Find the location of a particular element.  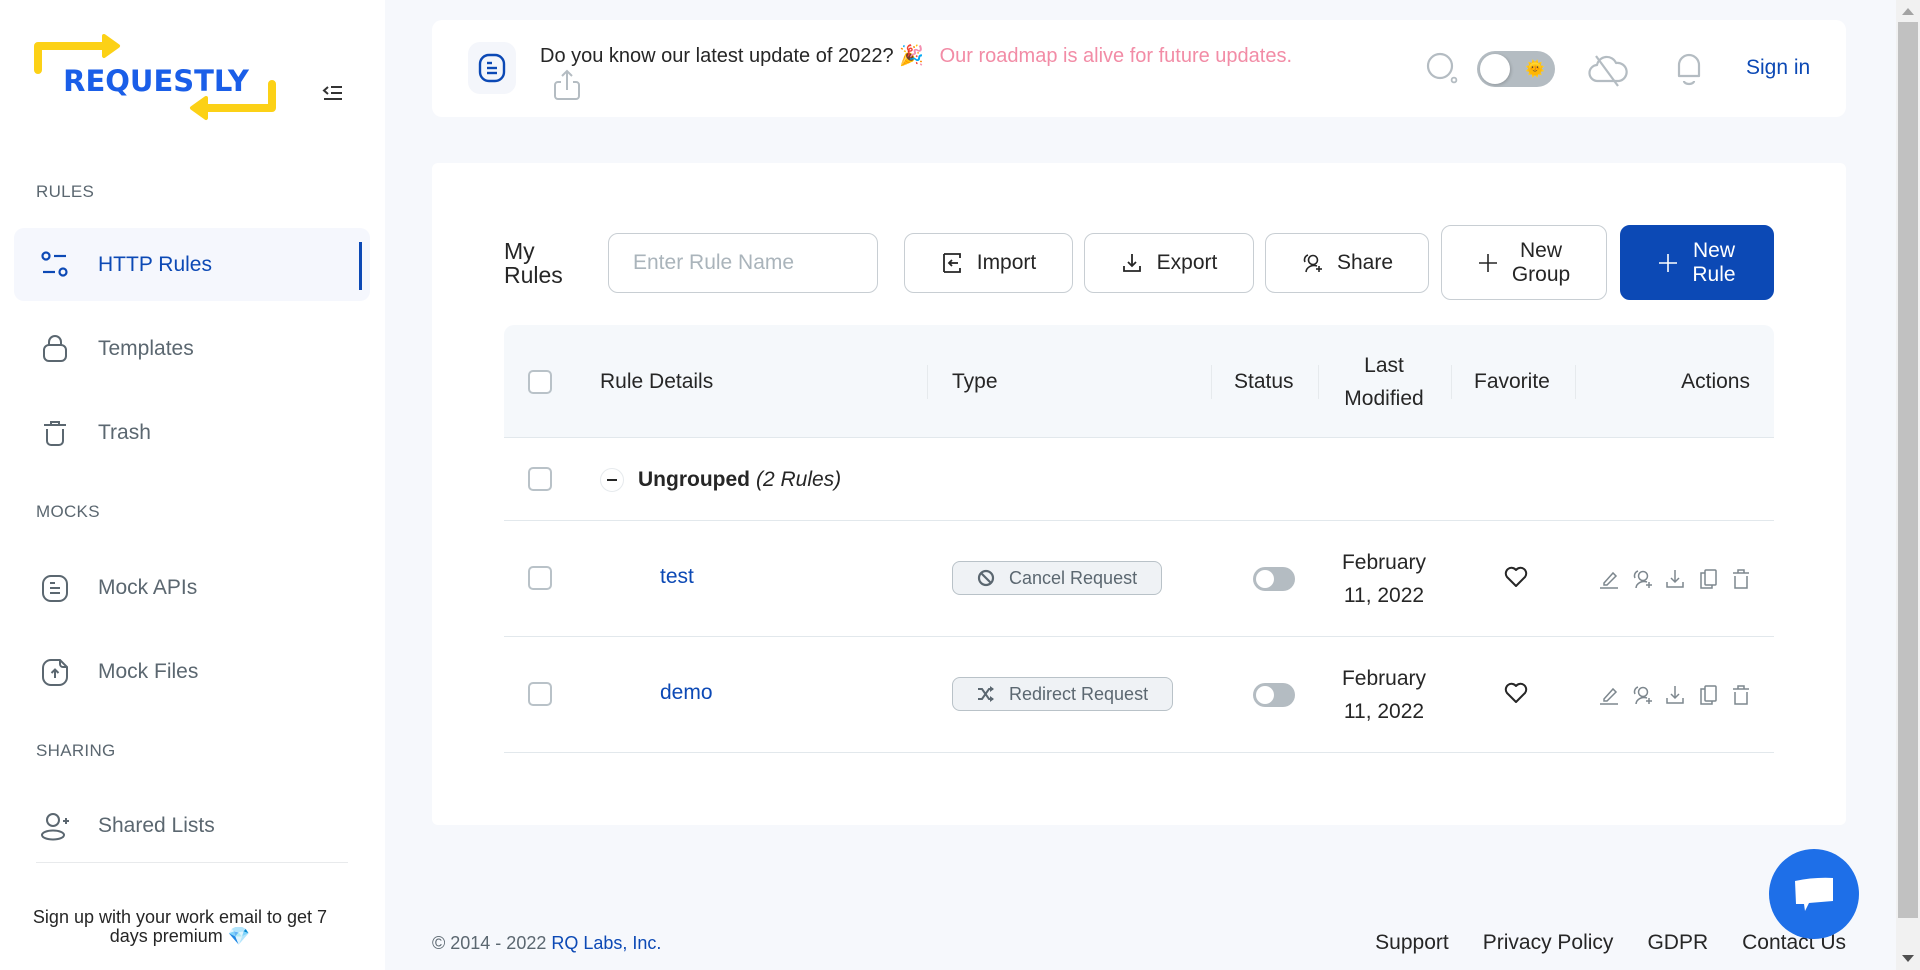

sidebar-item-mock-files: Mock Files is located at coordinates (192, 671).